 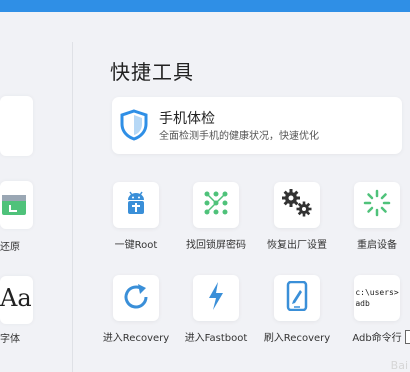 I want to click on flash-recovery-tool: 刷入Recovery, so click(x=297, y=309).